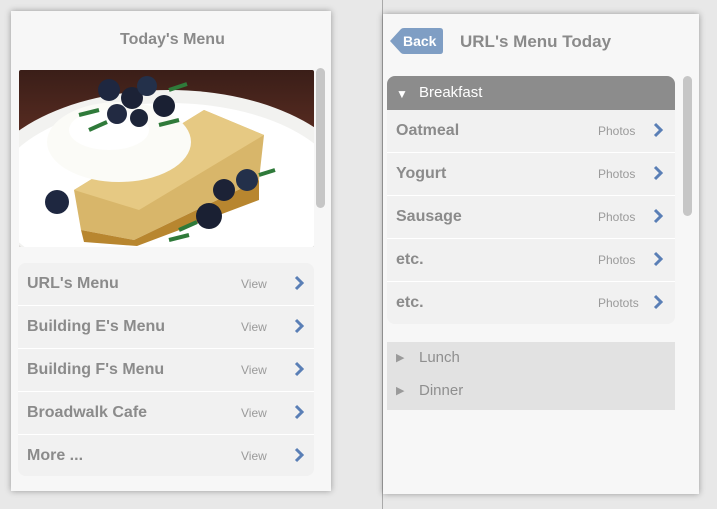 This screenshot has height=509, width=717. I want to click on section-label: Dinner, so click(441, 390).